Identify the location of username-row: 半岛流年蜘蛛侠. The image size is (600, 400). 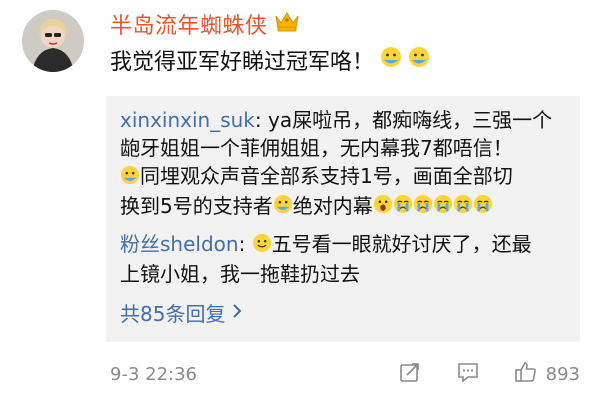
(205, 24).